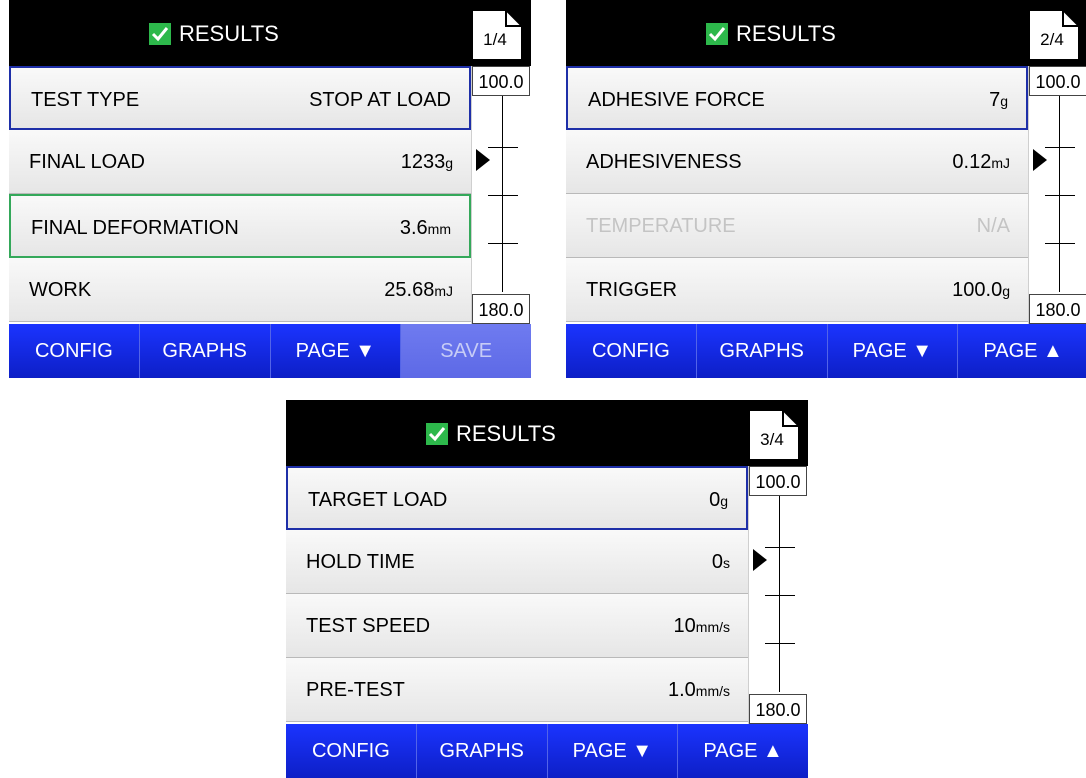 This screenshot has width=1086, height=778. Describe the element at coordinates (998, 100) in the screenshot. I see `row-value: 7g` at that location.